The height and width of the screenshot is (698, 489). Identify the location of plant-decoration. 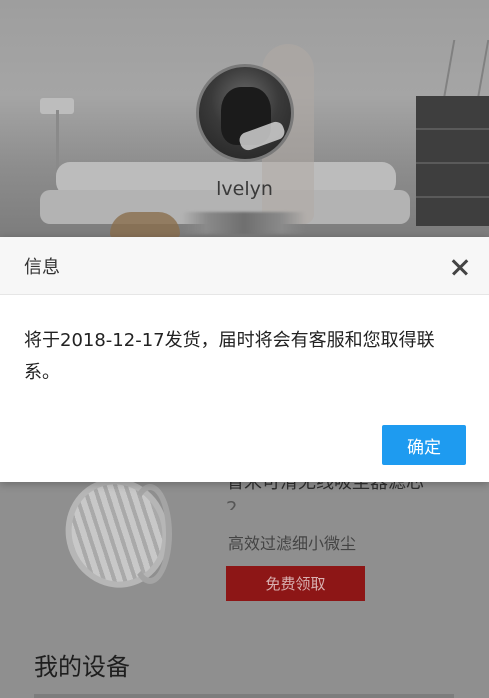
(465, 70).